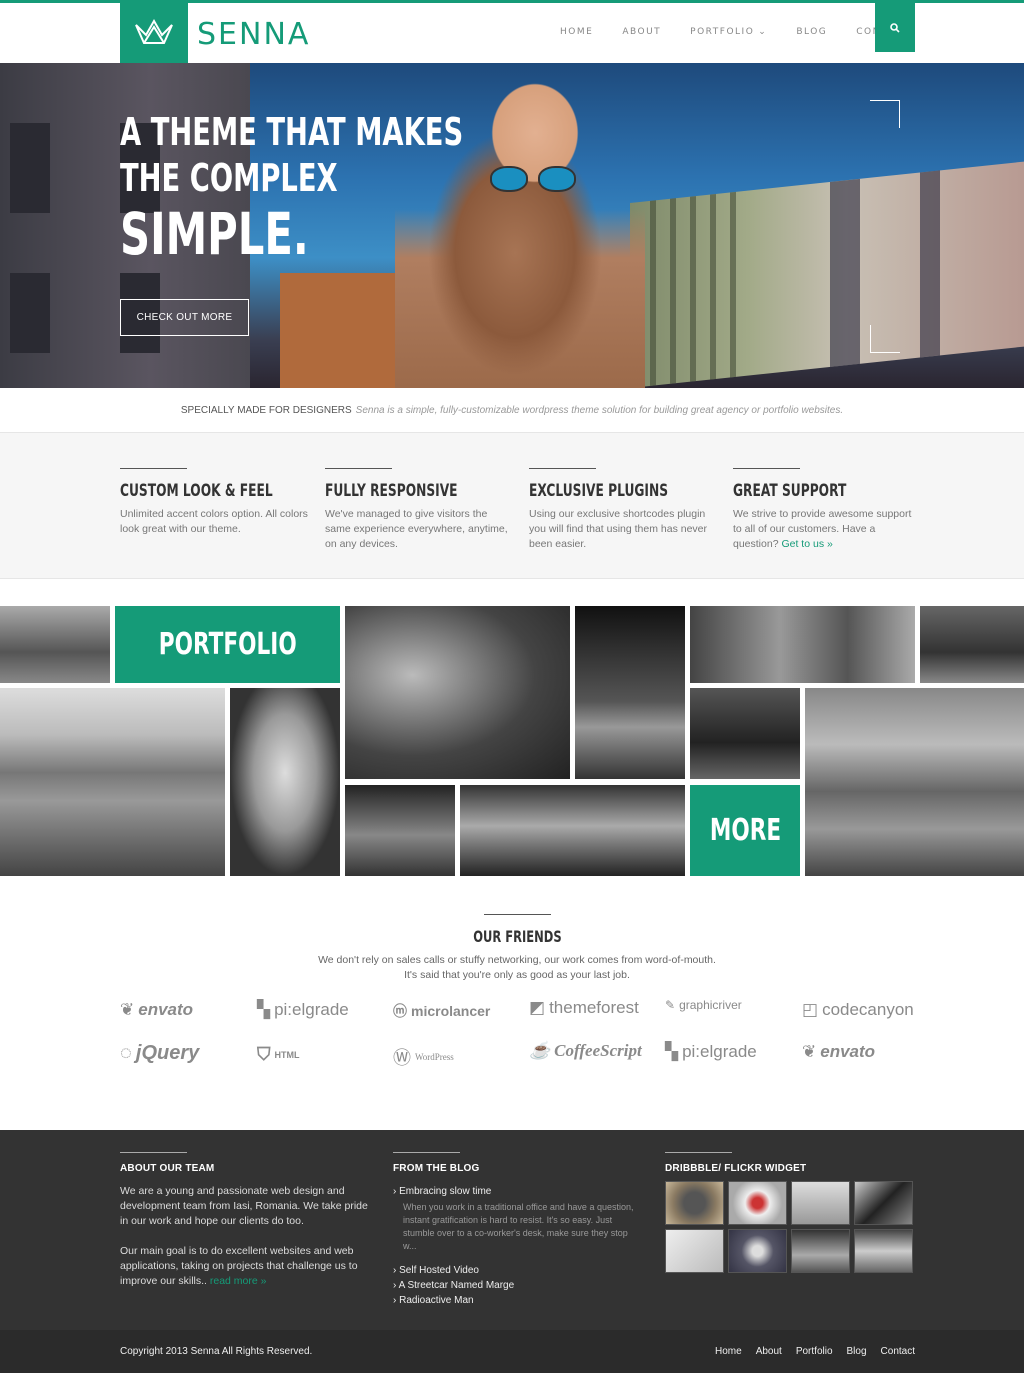 This screenshot has width=1024, height=1373. Describe the element at coordinates (266, 410) in the screenshot. I see `tagline-lead: SPECIALLY MADE FOR DESIGNERS` at that location.